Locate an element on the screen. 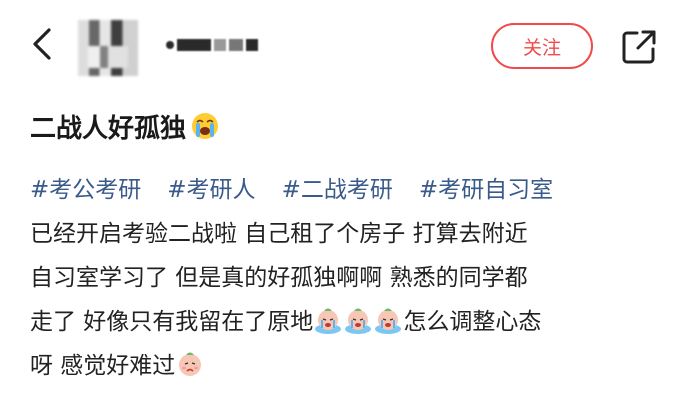  body-line-text: 呀 感觉好难过 is located at coordinates (103, 366).